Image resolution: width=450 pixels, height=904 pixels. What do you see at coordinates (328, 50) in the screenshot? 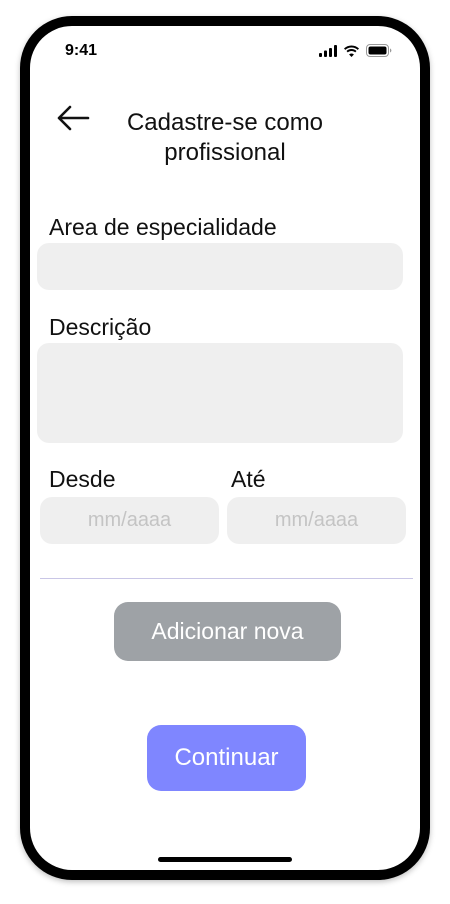
I see `cellular-signal-icon` at bounding box center [328, 50].